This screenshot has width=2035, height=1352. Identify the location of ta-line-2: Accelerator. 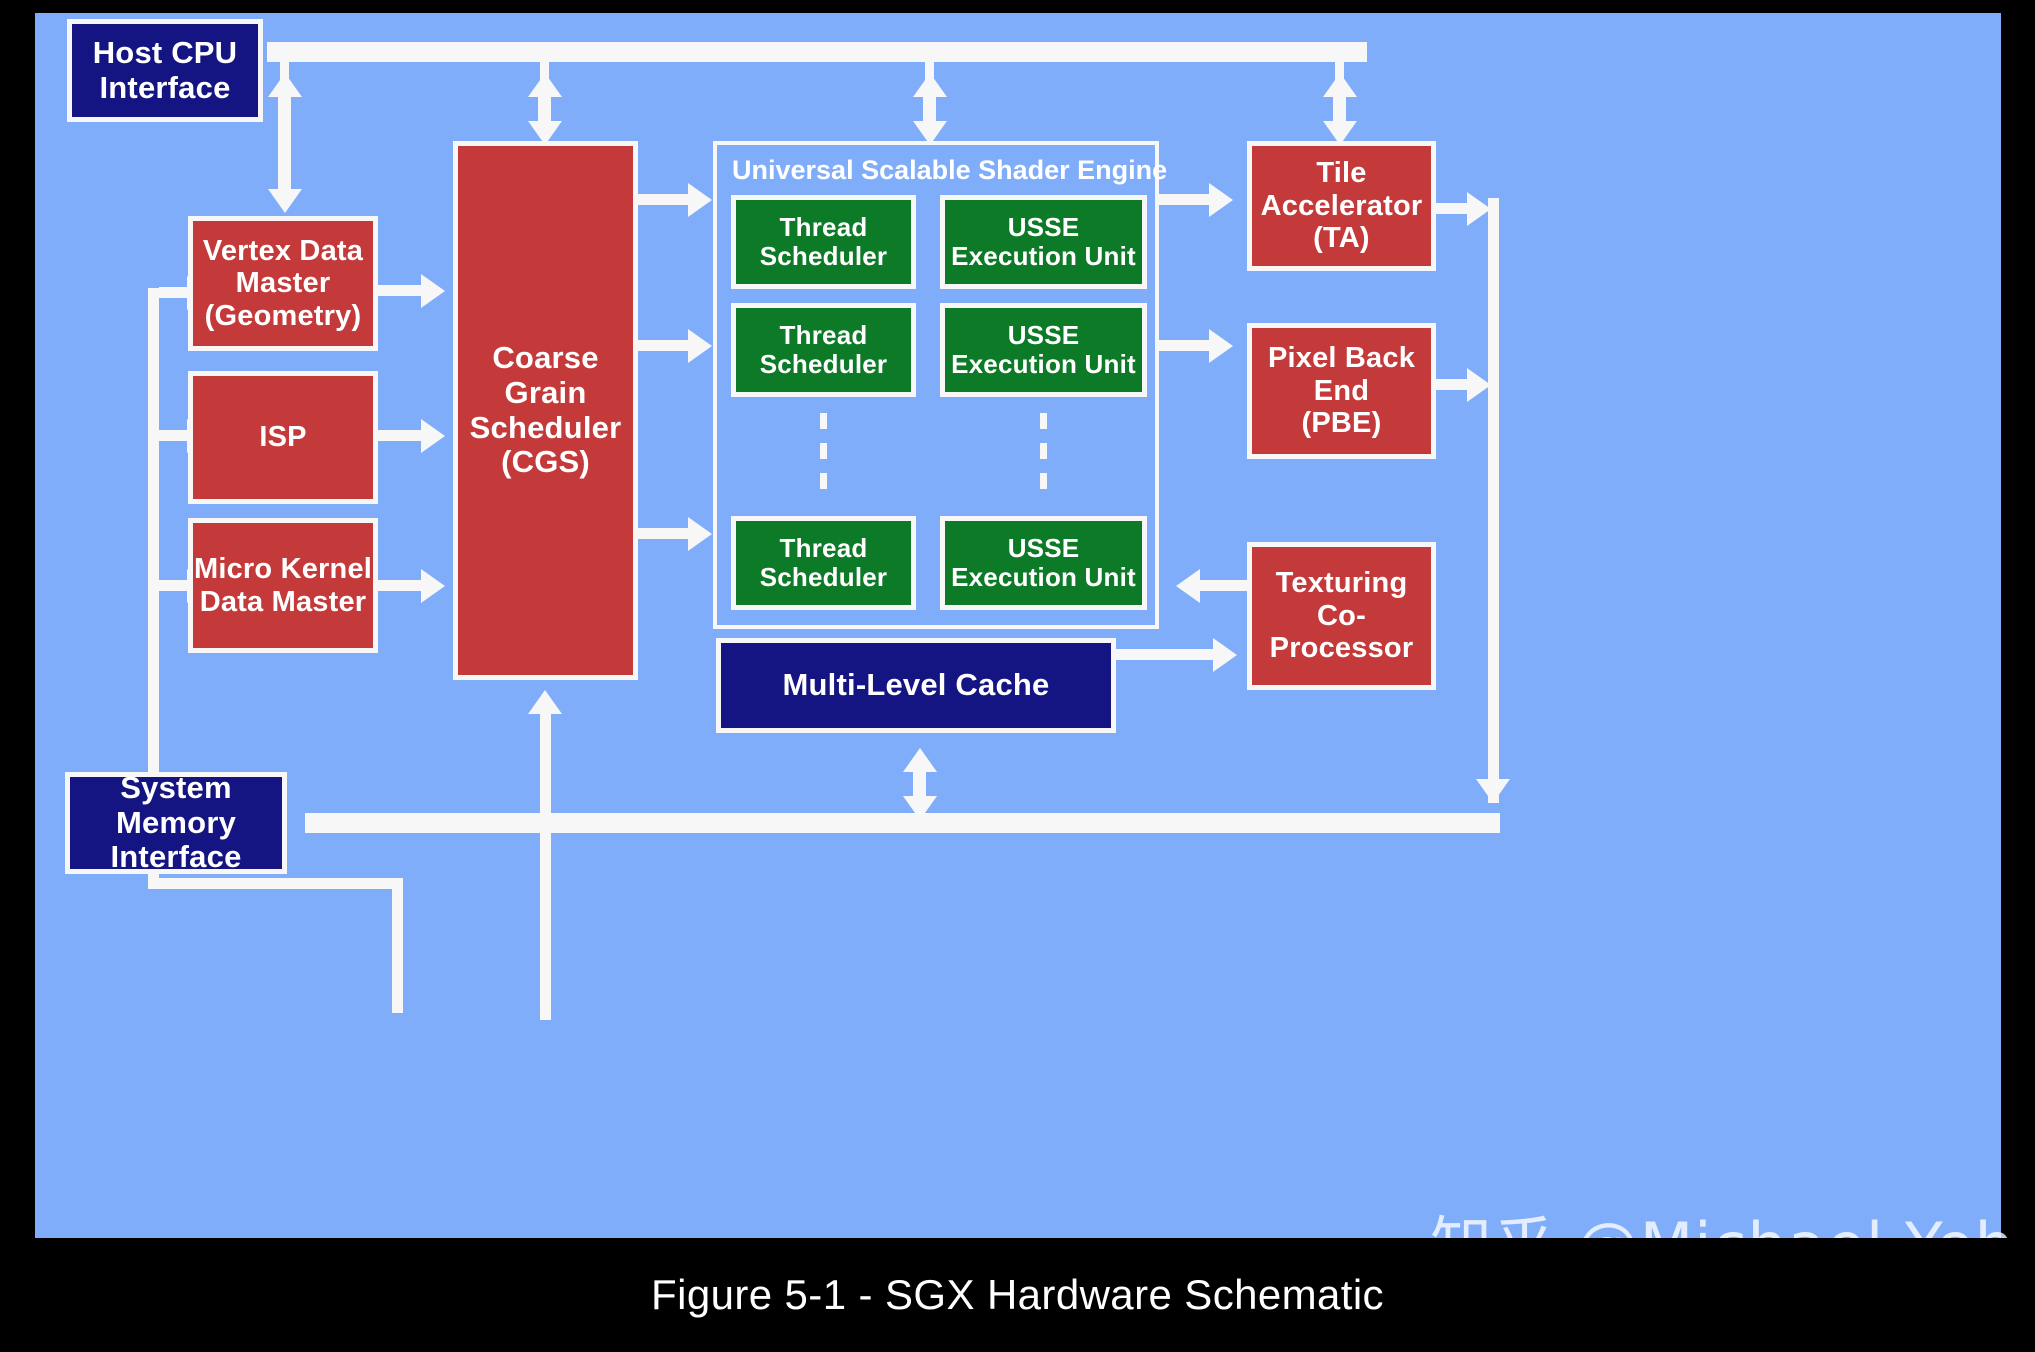
(1341, 205).